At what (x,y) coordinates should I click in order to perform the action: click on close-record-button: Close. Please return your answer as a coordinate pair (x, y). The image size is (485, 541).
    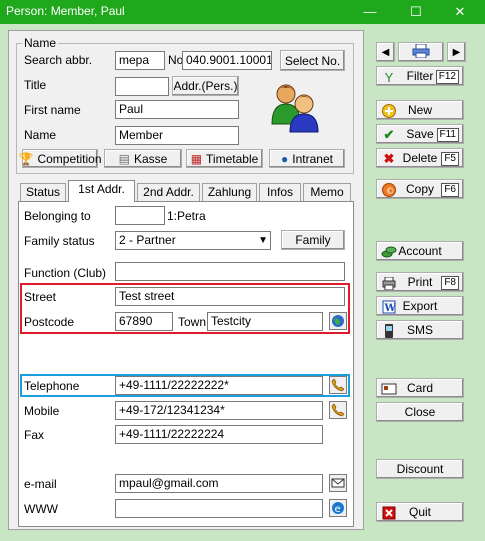
    Looking at the image, I should click on (420, 412).